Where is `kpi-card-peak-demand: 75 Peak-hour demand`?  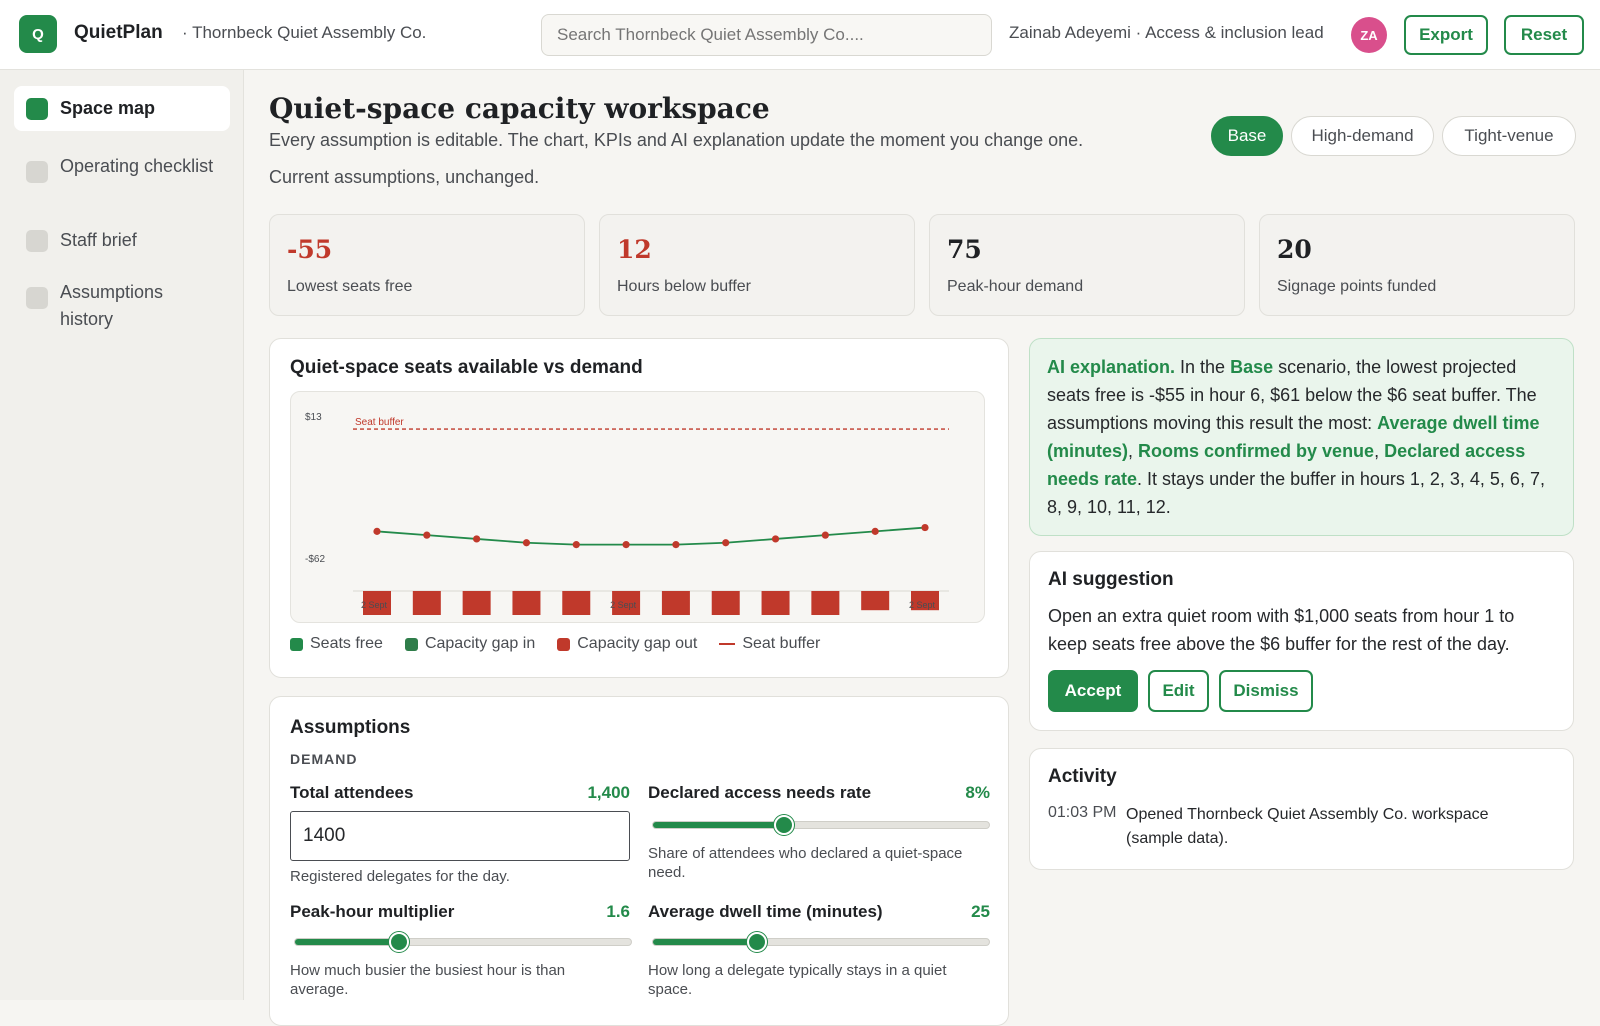 kpi-card-peak-demand: 75 Peak-hour demand is located at coordinates (1087, 265).